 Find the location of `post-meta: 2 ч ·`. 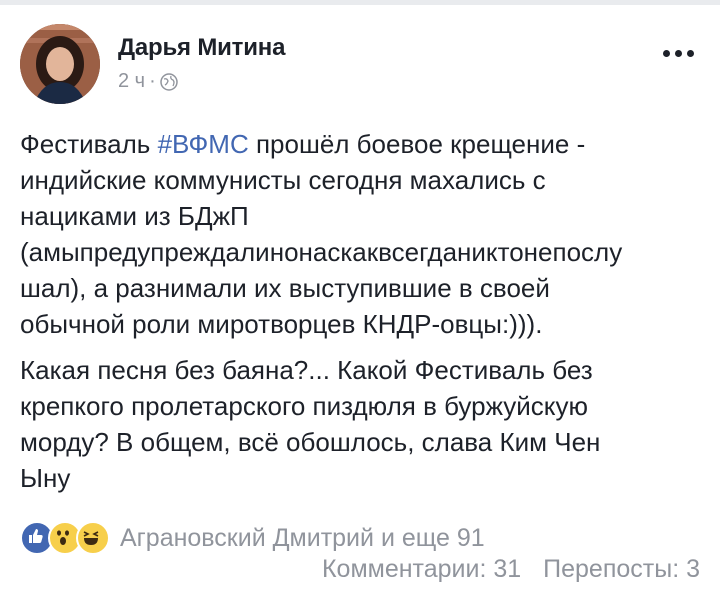

post-meta: 2 ч · is located at coordinates (148, 81).